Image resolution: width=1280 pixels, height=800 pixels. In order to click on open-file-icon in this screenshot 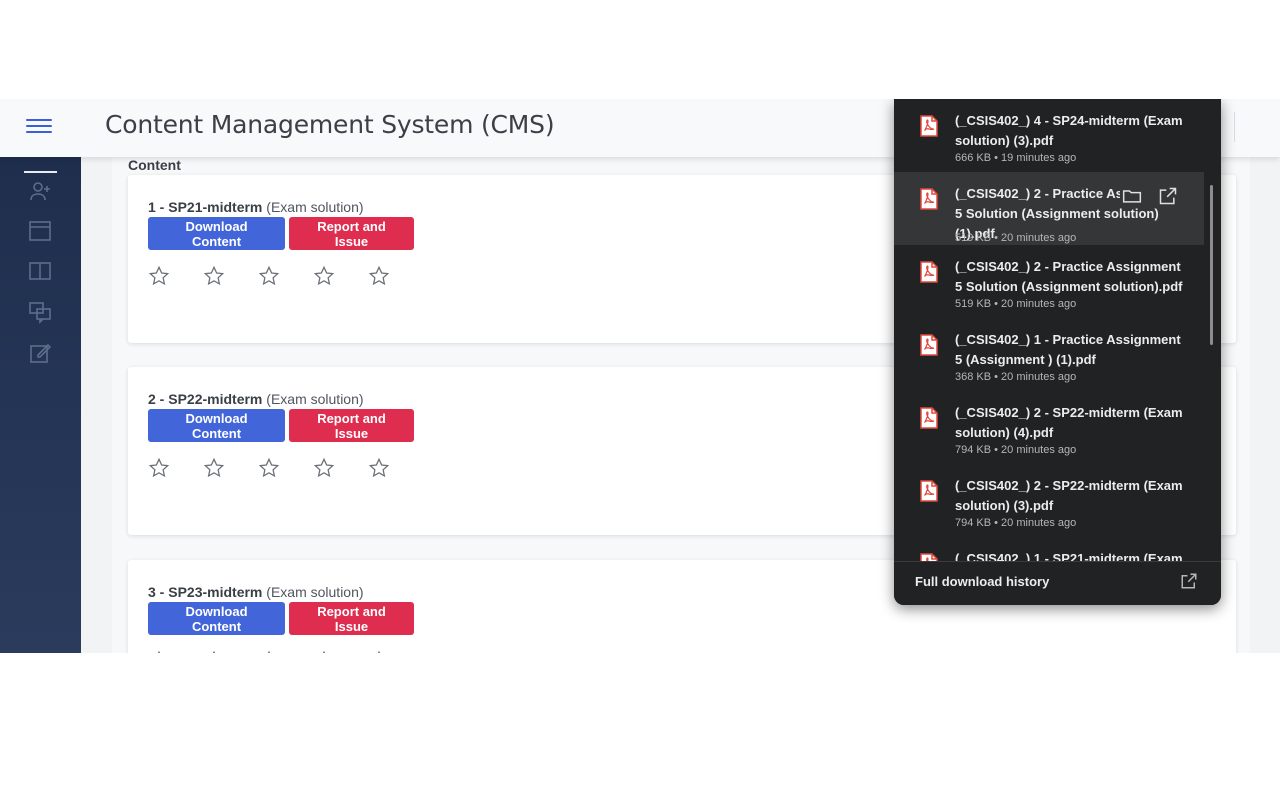, I will do `click(1168, 196)`.